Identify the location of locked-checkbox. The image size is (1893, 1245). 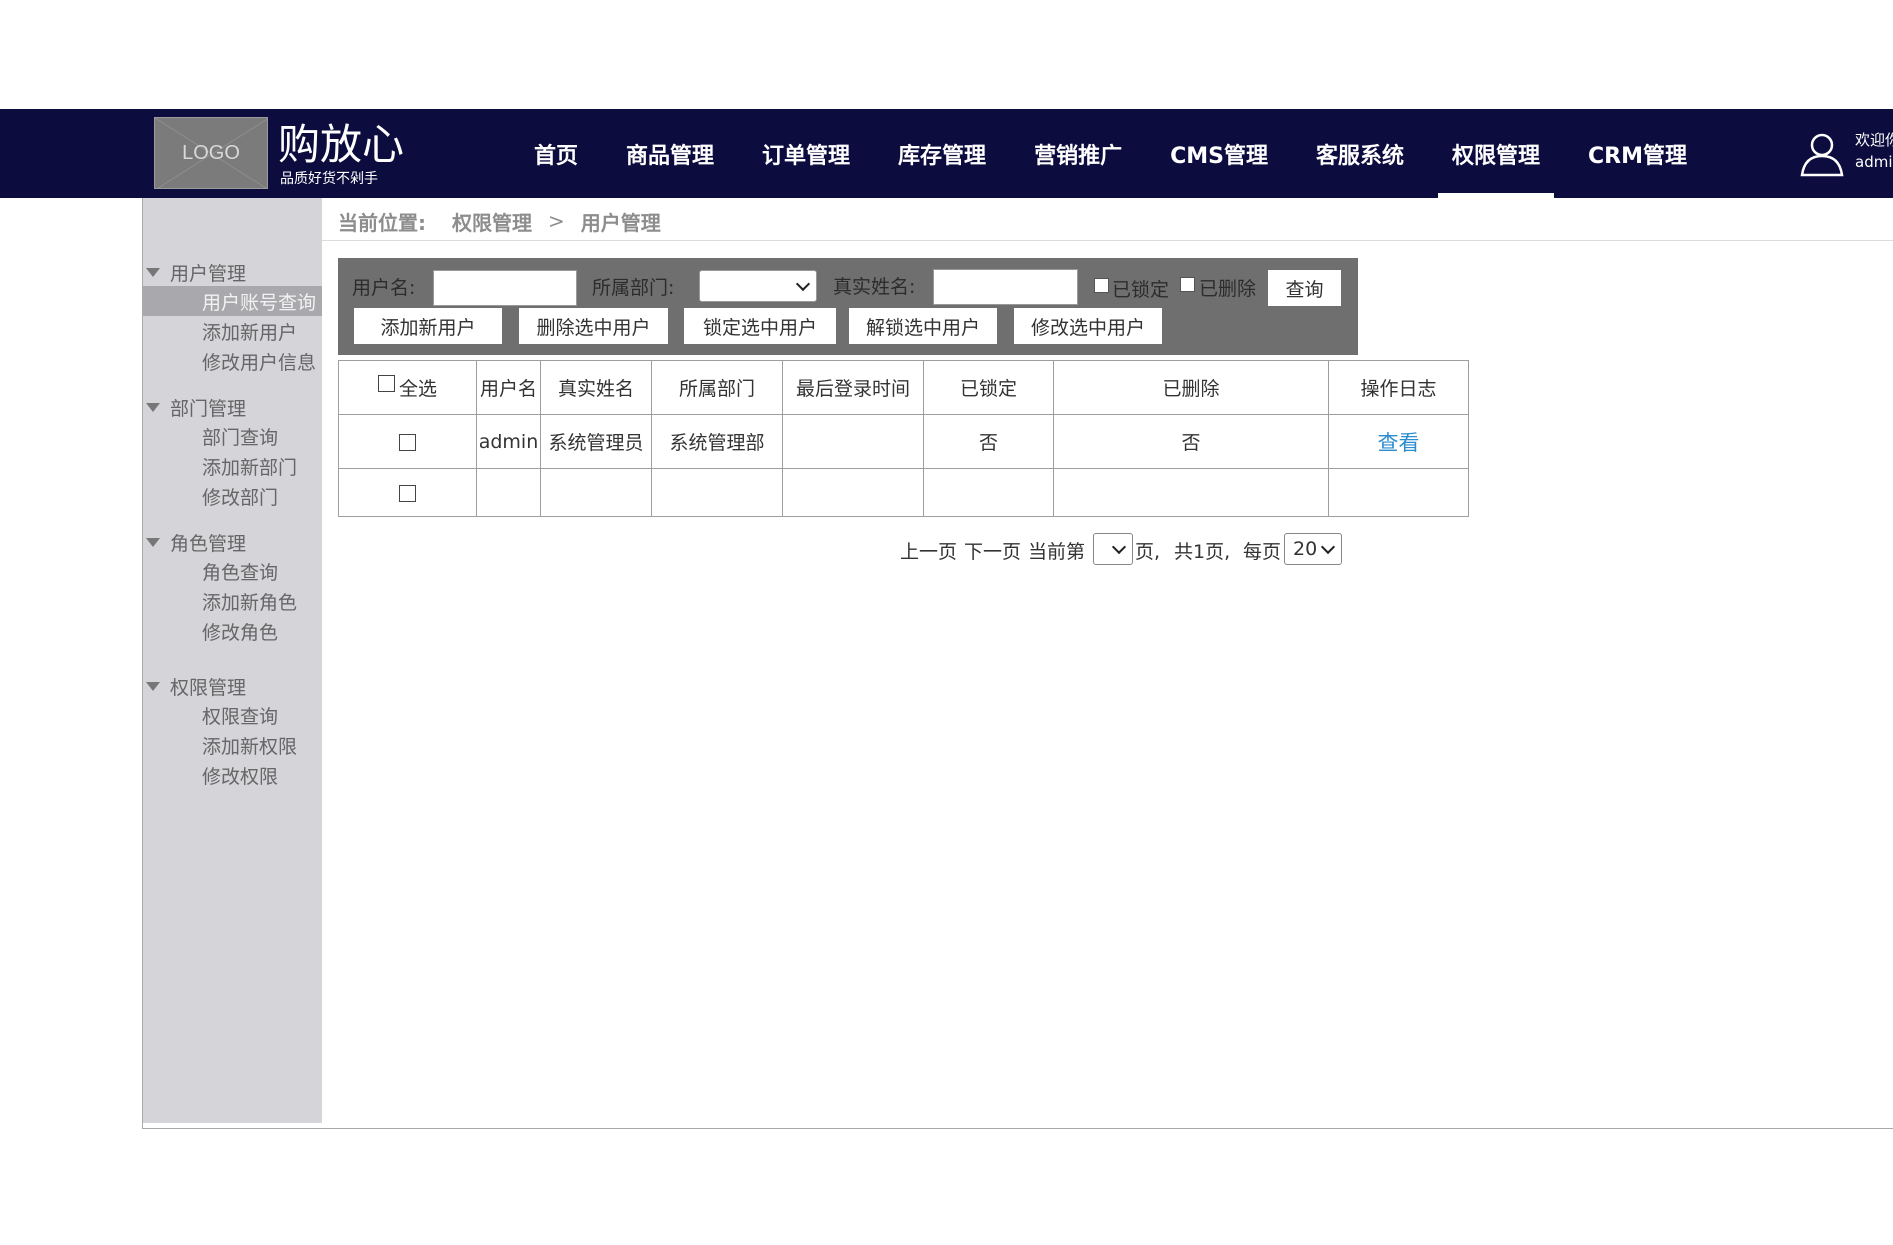
(1101, 285).